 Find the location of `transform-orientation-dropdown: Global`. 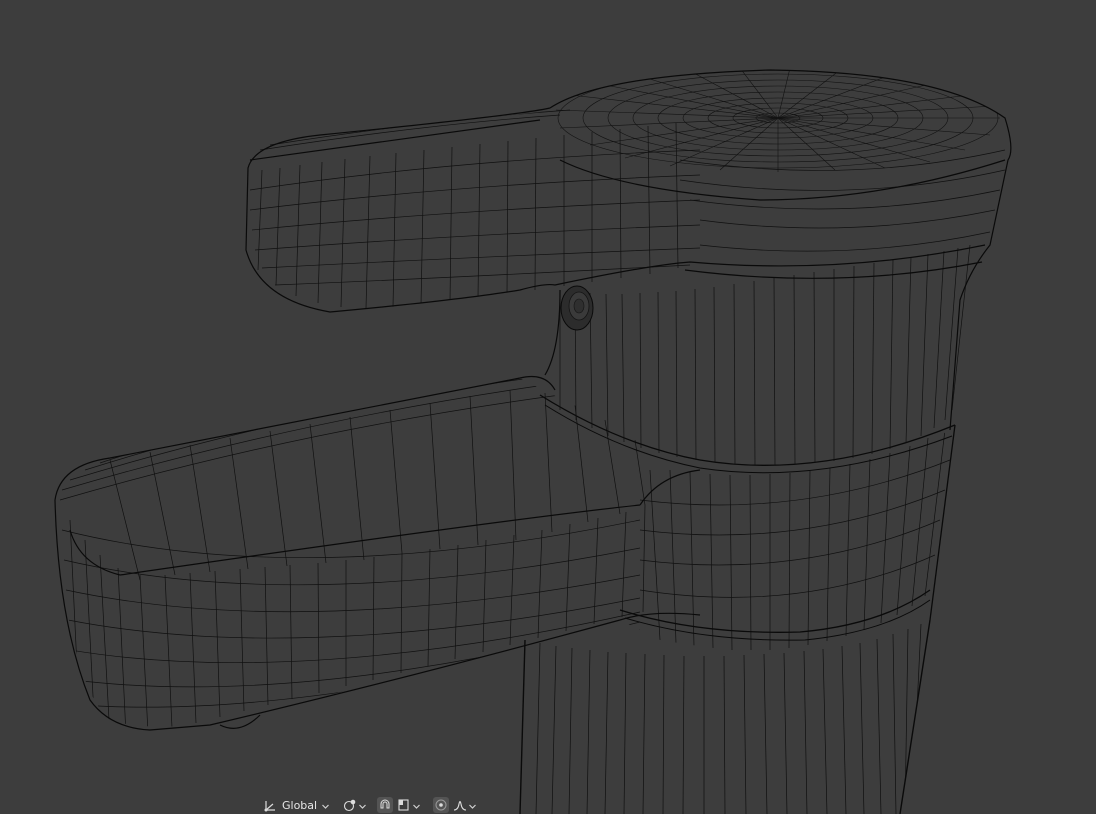

transform-orientation-dropdown: Global is located at coordinates (296, 805).